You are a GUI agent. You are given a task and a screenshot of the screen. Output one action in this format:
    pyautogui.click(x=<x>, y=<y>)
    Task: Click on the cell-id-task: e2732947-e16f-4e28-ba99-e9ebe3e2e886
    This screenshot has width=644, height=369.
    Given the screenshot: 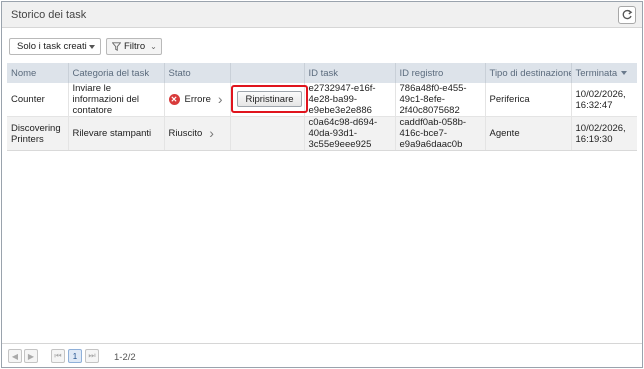 What is the action you would take?
    pyautogui.click(x=350, y=100)
    